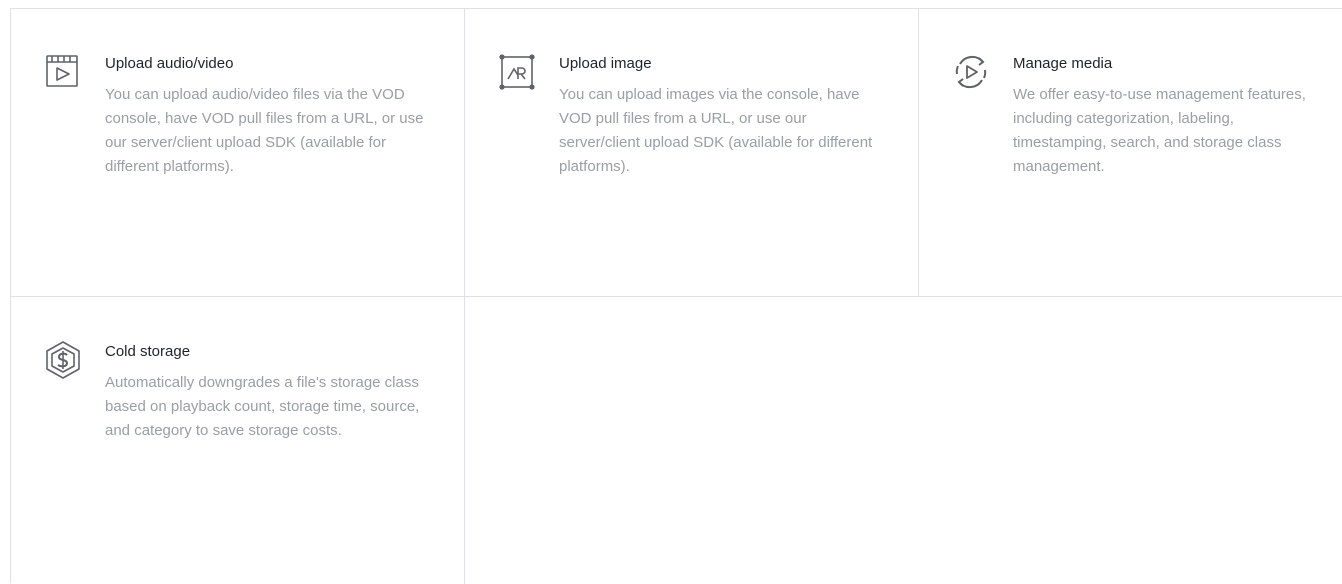 The width and height of the screenshot is (1342, 584). Describe the element at coordinates (148, 351) in the screenshot. I see `feature-title: Cold storage` at that location.